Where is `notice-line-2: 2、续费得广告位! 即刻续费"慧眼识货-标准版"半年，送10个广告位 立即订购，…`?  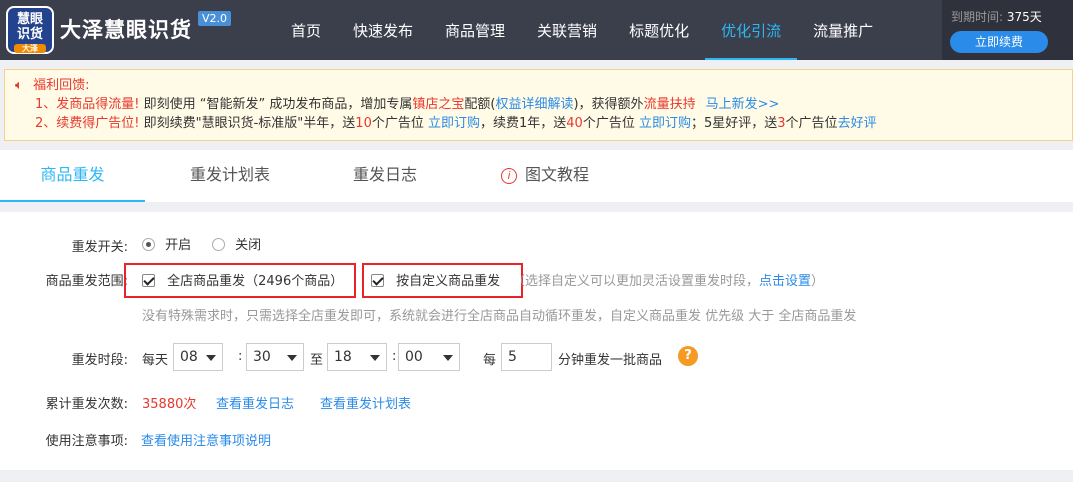
notice-line-2: 2、续费得广告位! 即刻续费"慧眼识货-标准版"半年，送10个广告位 立即订购，… is located at coordinates (538, 123).